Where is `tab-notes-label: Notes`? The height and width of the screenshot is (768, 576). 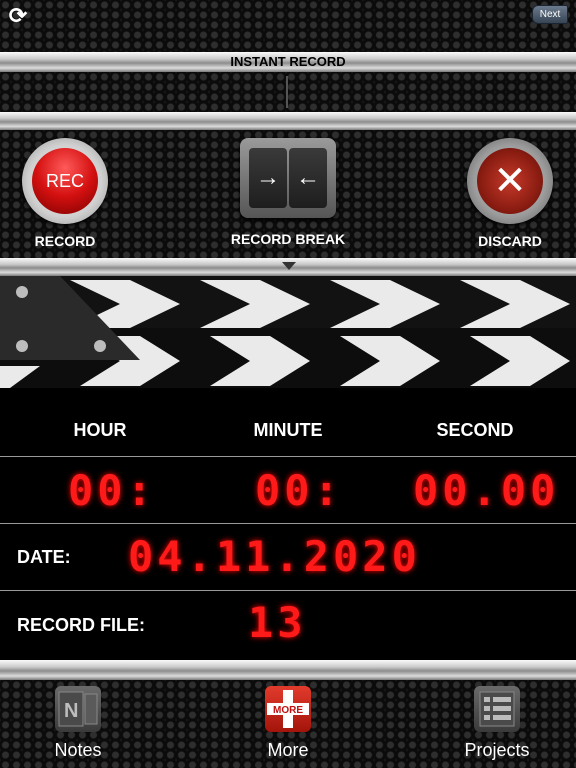 tab-notes-label: Notes is located at coordinates (78, 750).